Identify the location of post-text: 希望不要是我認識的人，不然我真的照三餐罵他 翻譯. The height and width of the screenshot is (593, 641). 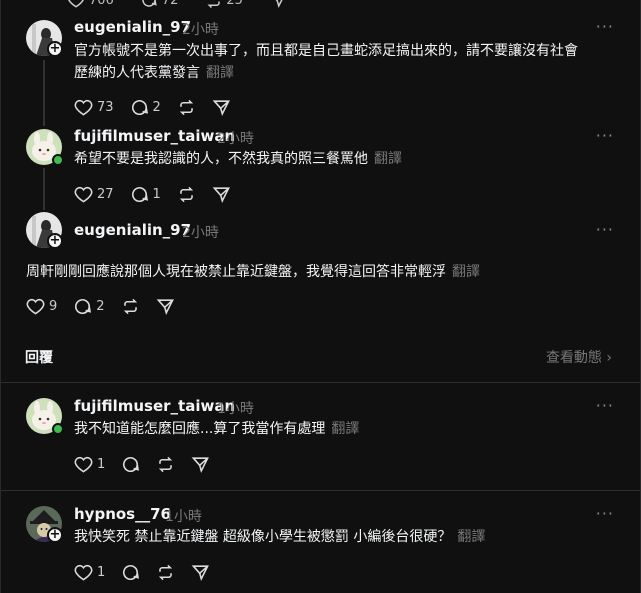
(354, 159).